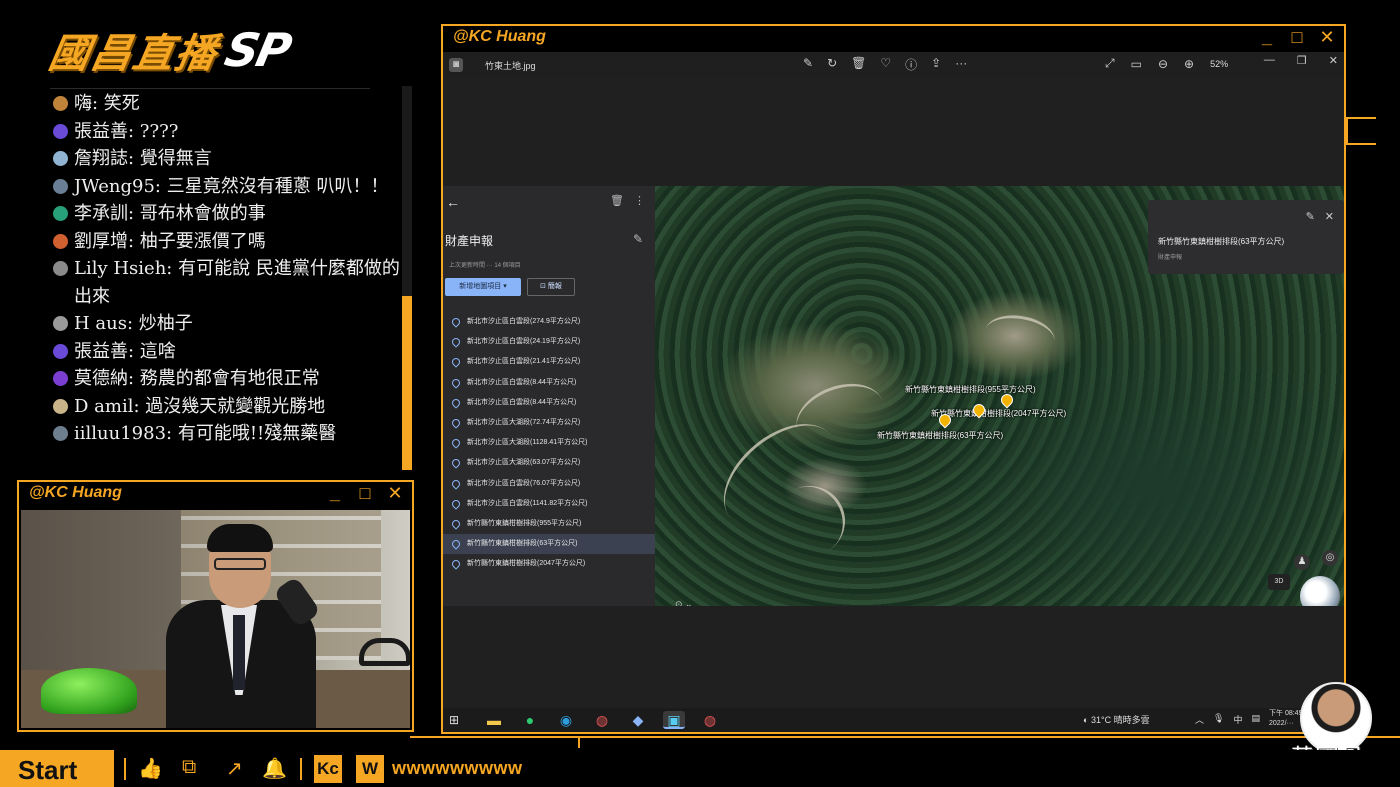 The image size is (1400, 787). Describe the element at coordinates (1279, 582) in the screenshot. I see `toggle-3d-button: 3D` at that location.